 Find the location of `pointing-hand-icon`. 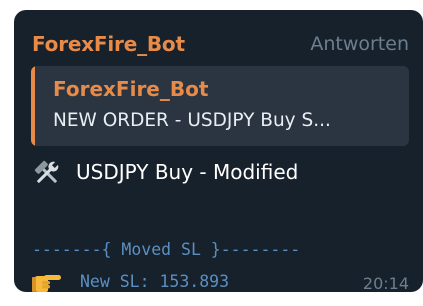

pointing-hand-icon is located at coordinates (46, 283).